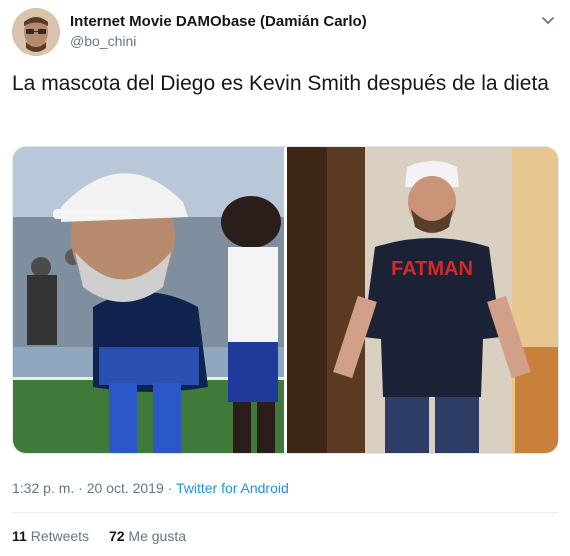 Image resolution: width=570 pixels, height=556 pixels. What do you see at coordinates (232, 488) in the screenshot?
I see `source-link: Twitter for Android` at bounding box center [232, 488].